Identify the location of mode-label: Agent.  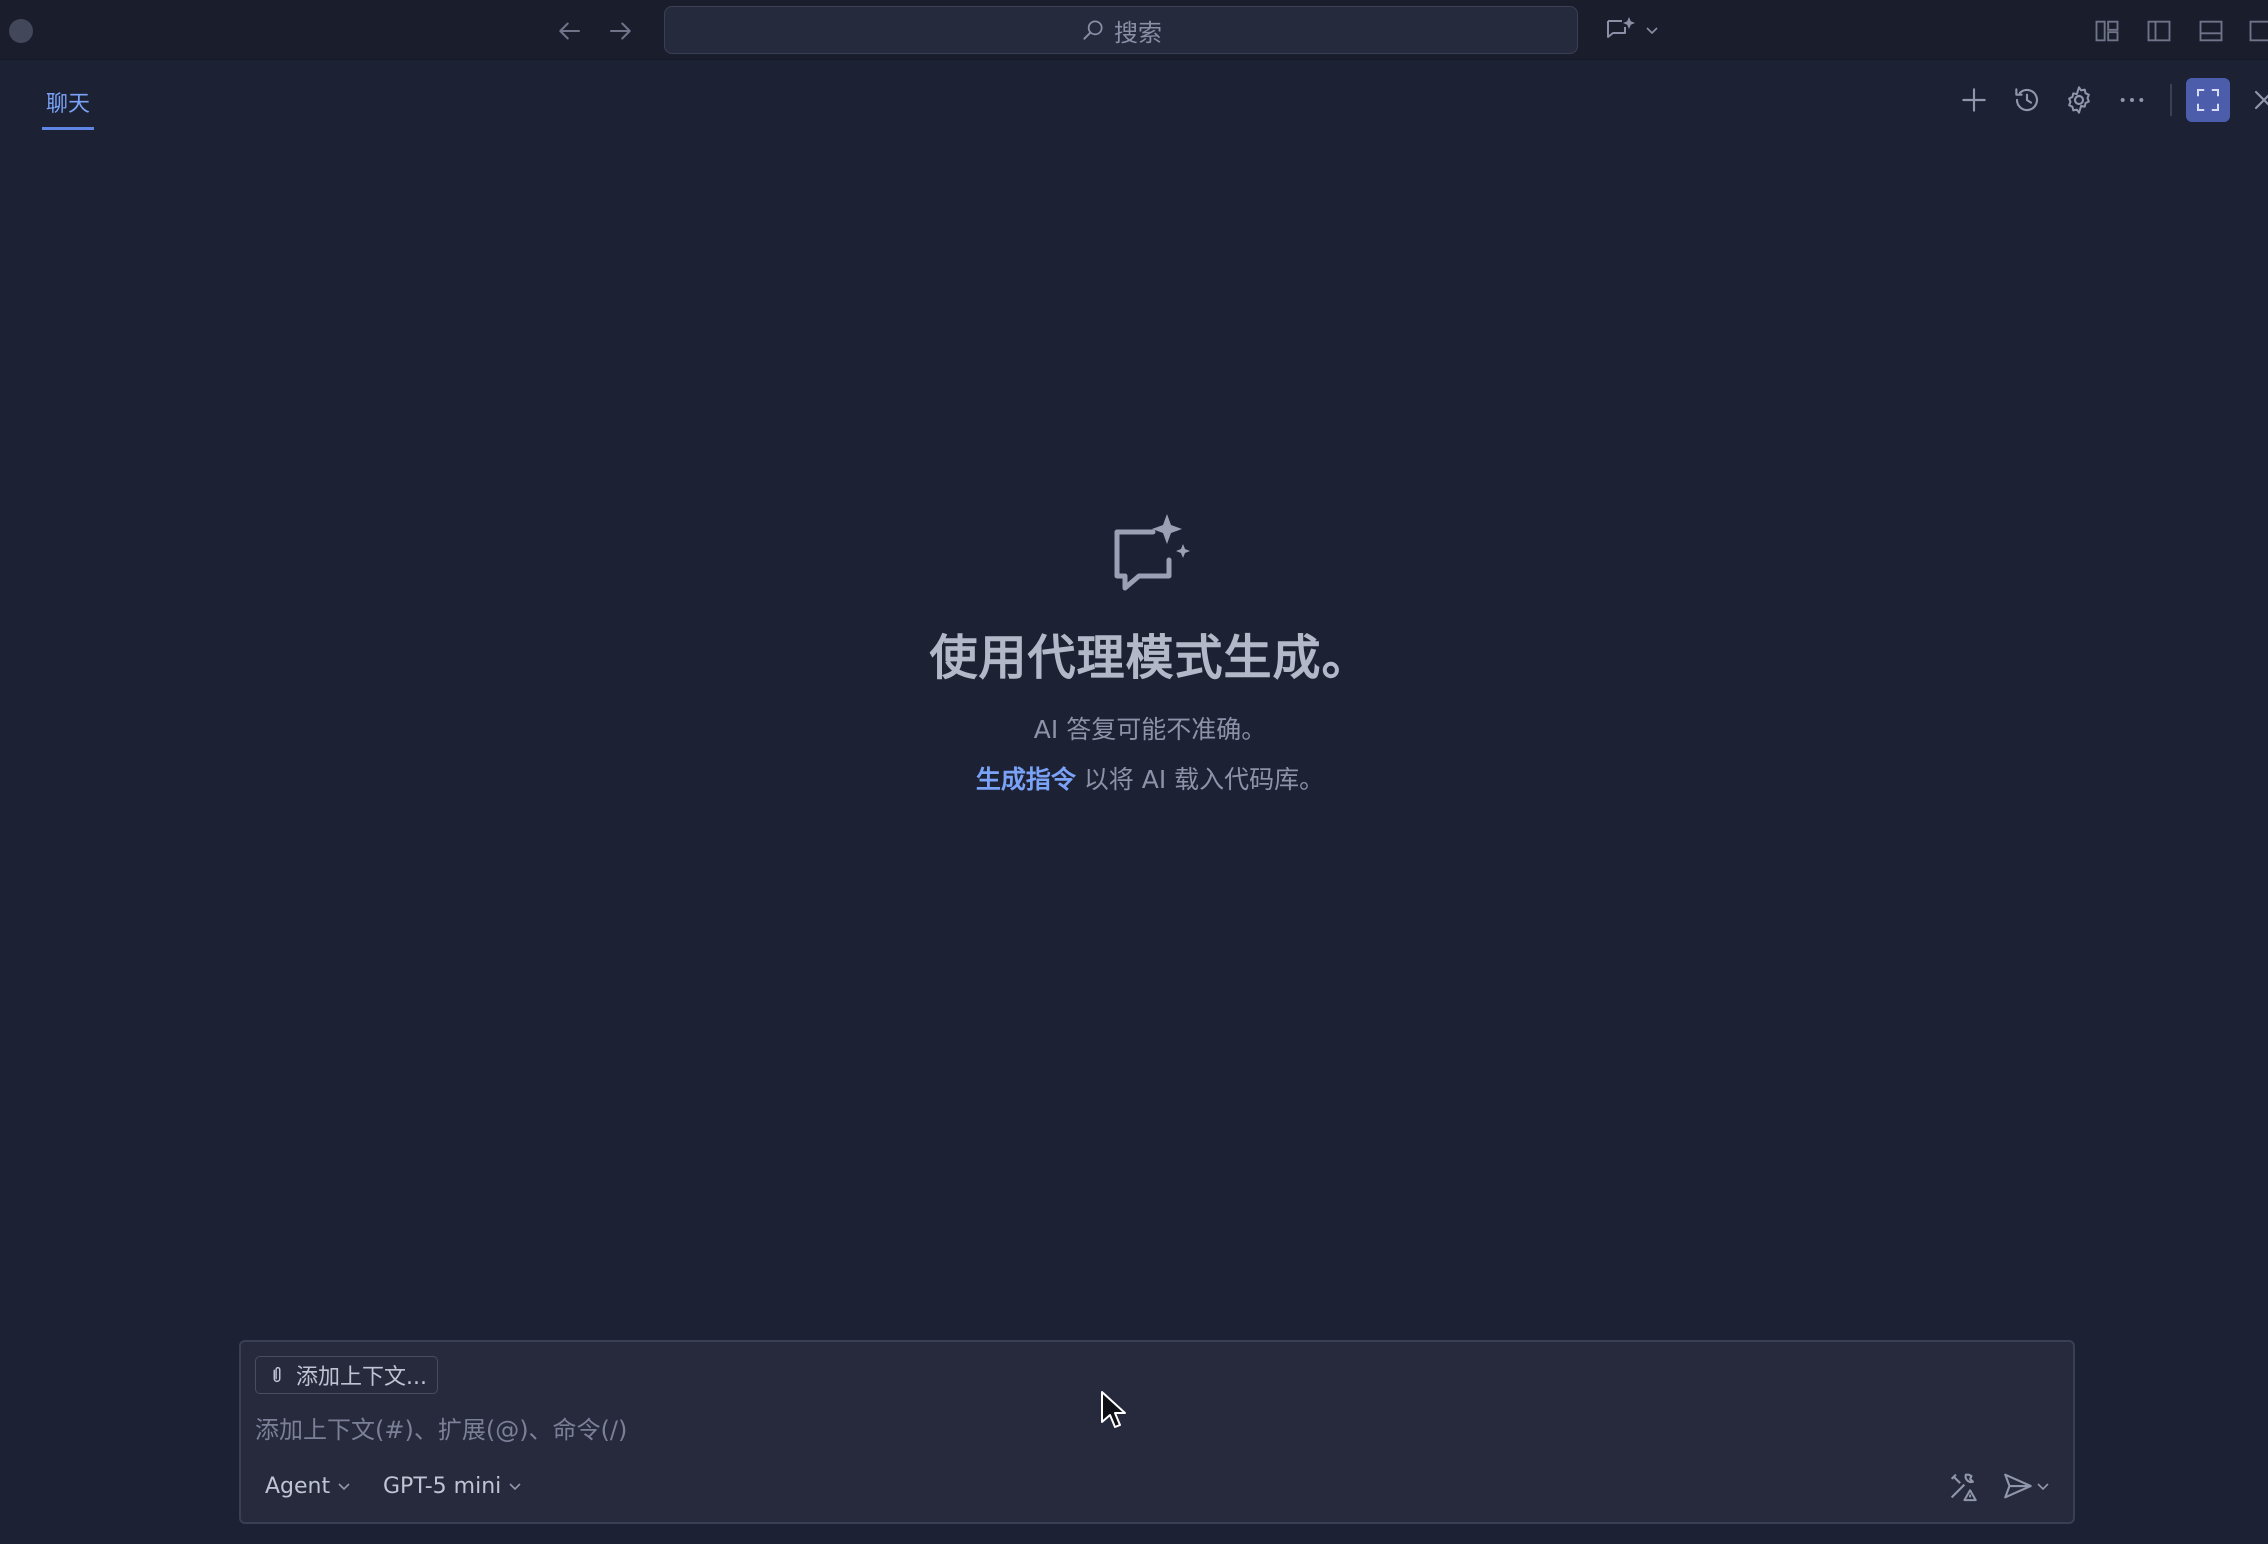
(298, 1486).